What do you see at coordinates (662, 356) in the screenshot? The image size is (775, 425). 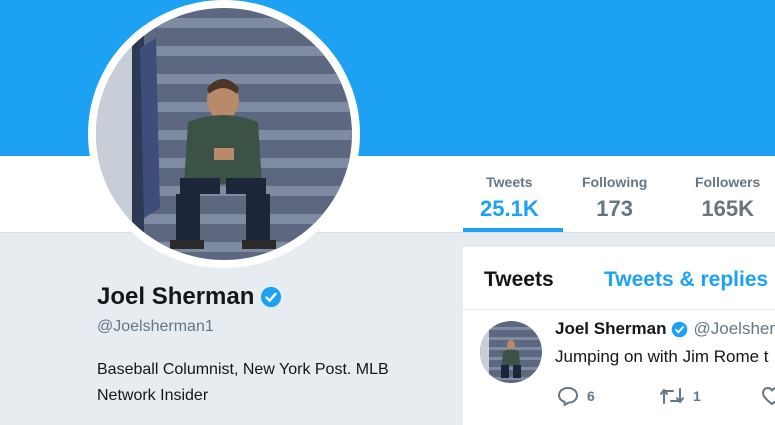 I see `tweet-text: Jumping on with Jim Rome t` at bounding box center [662, 356].